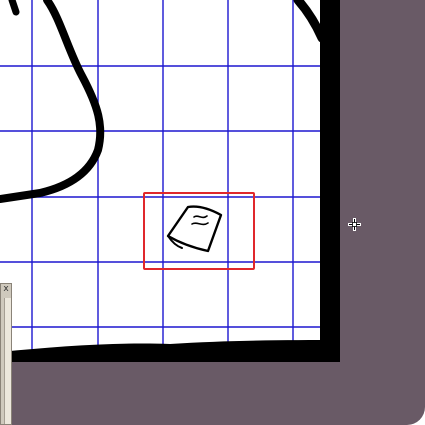 This screenshot has width=425, height=425. I want to click on close-button: x, so click(6, 289).